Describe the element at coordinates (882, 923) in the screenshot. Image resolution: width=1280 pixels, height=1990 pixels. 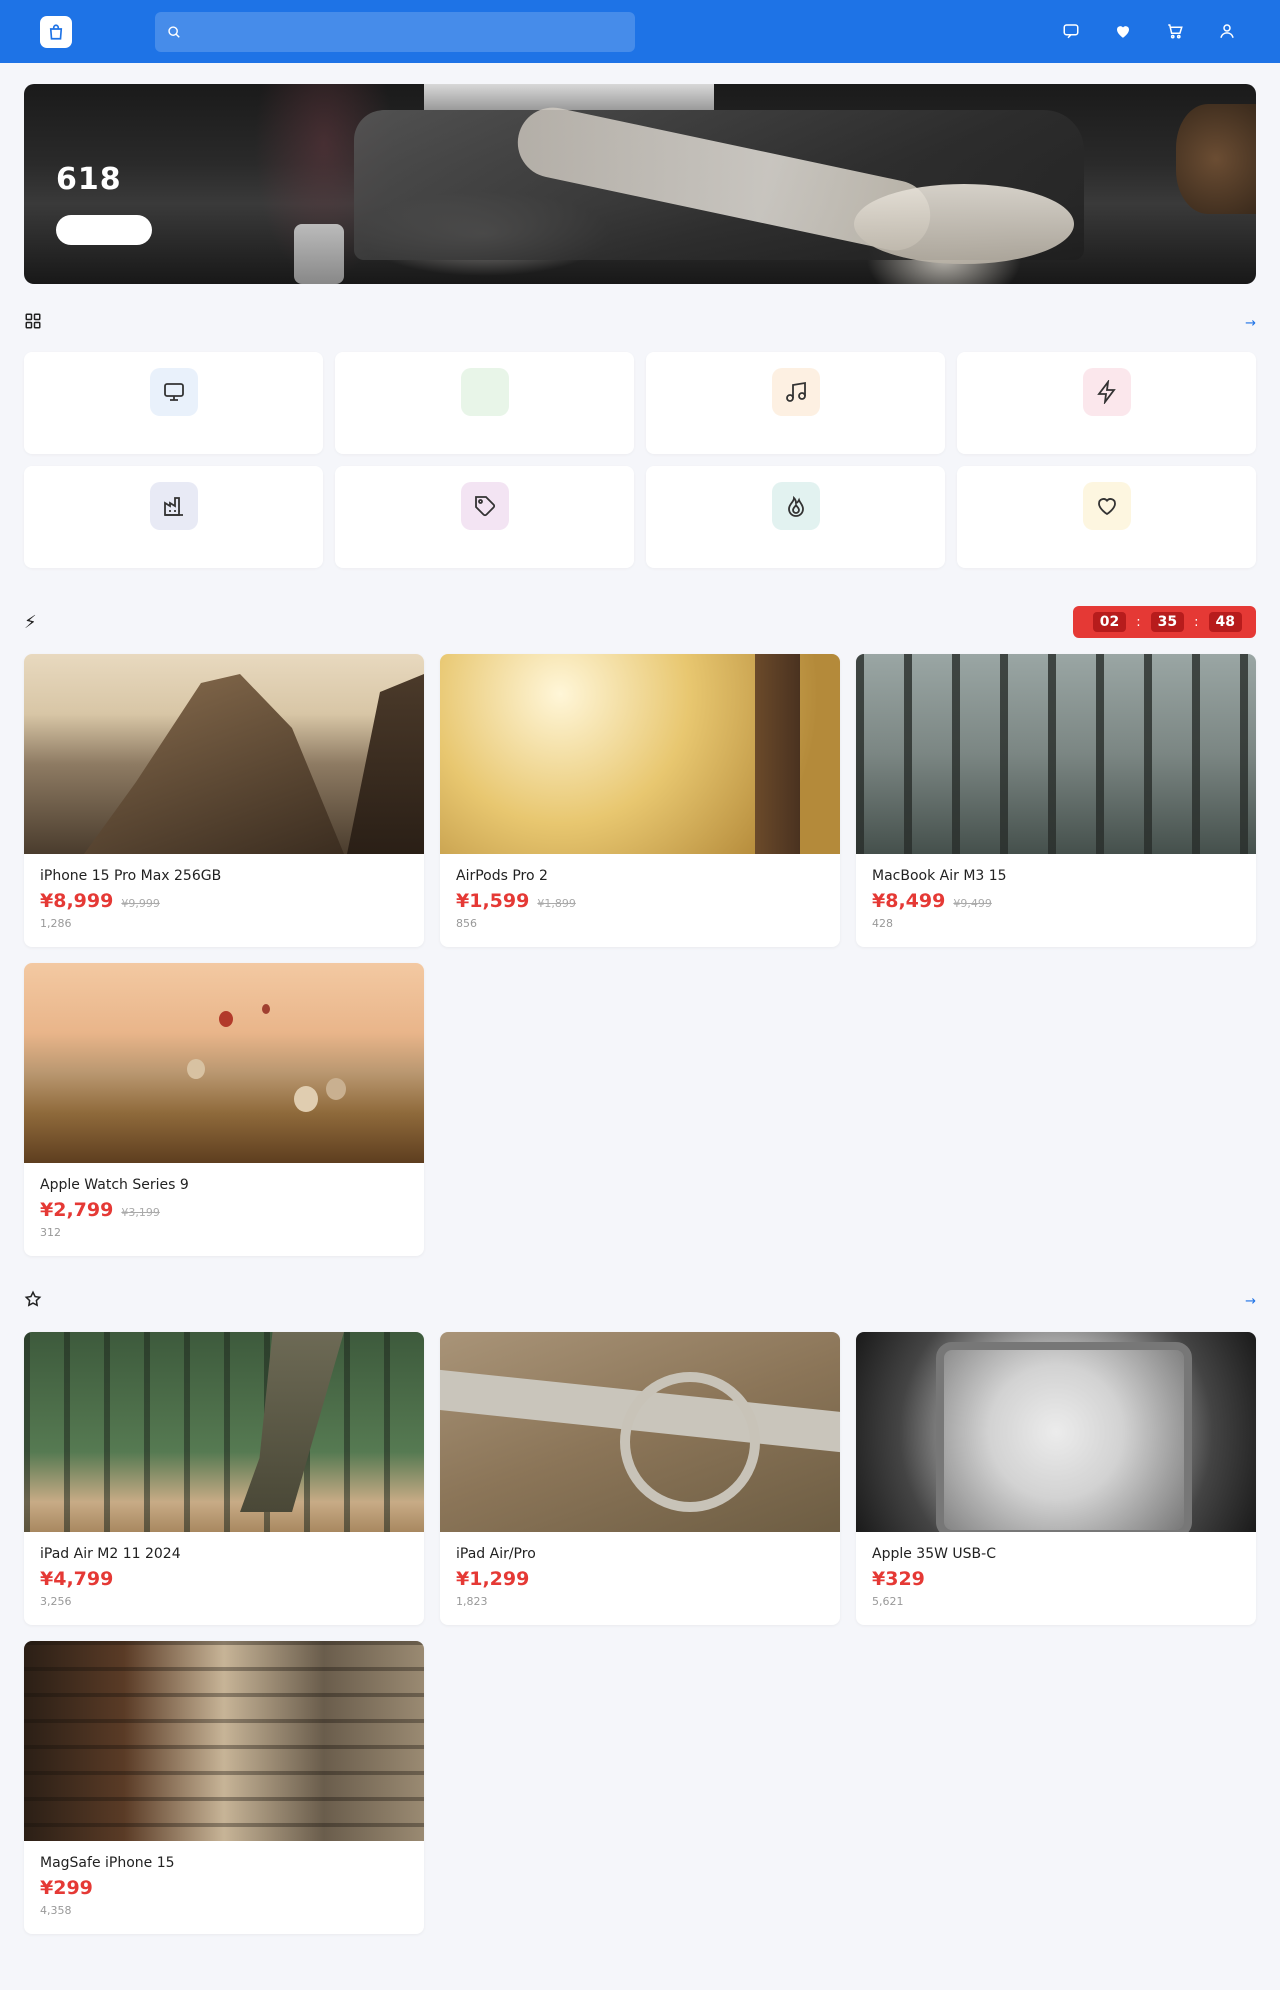
I see `product-sold-count: 428` at that location.